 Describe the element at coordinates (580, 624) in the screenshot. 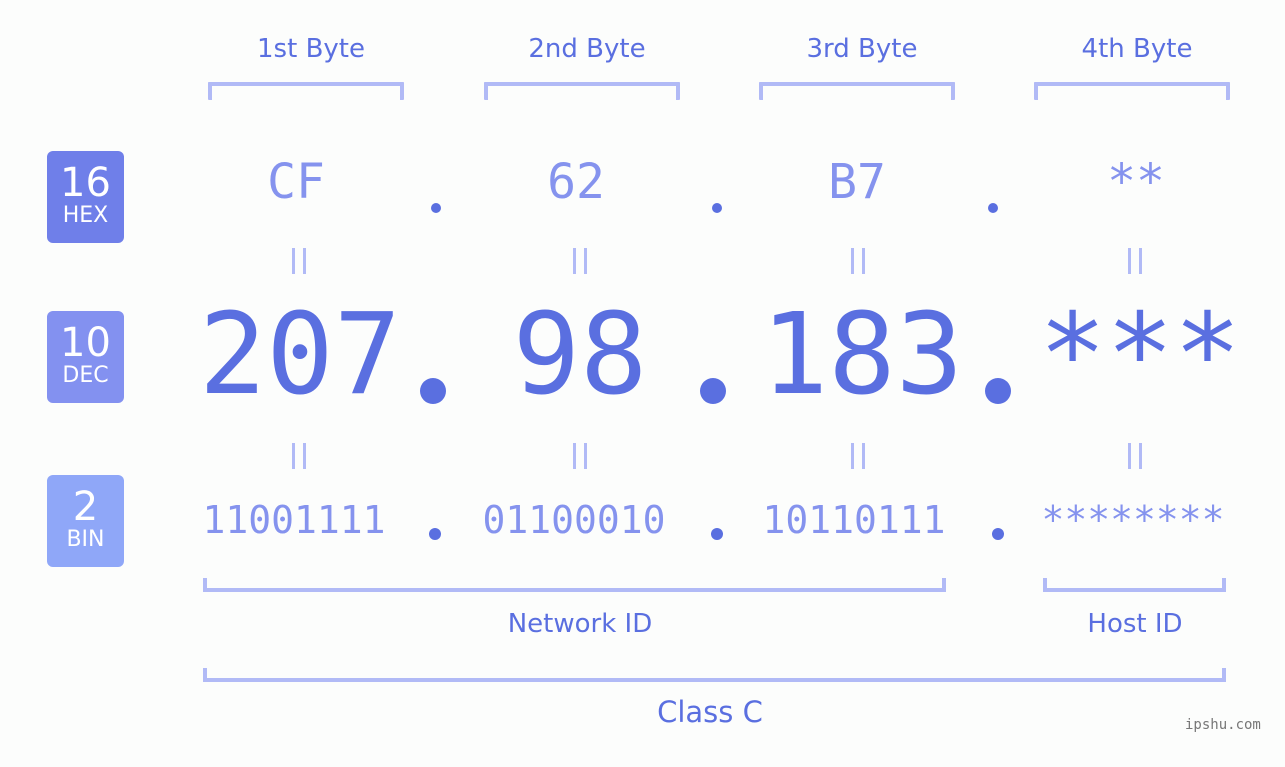

I see `network-id-label: Network ID` at that location.